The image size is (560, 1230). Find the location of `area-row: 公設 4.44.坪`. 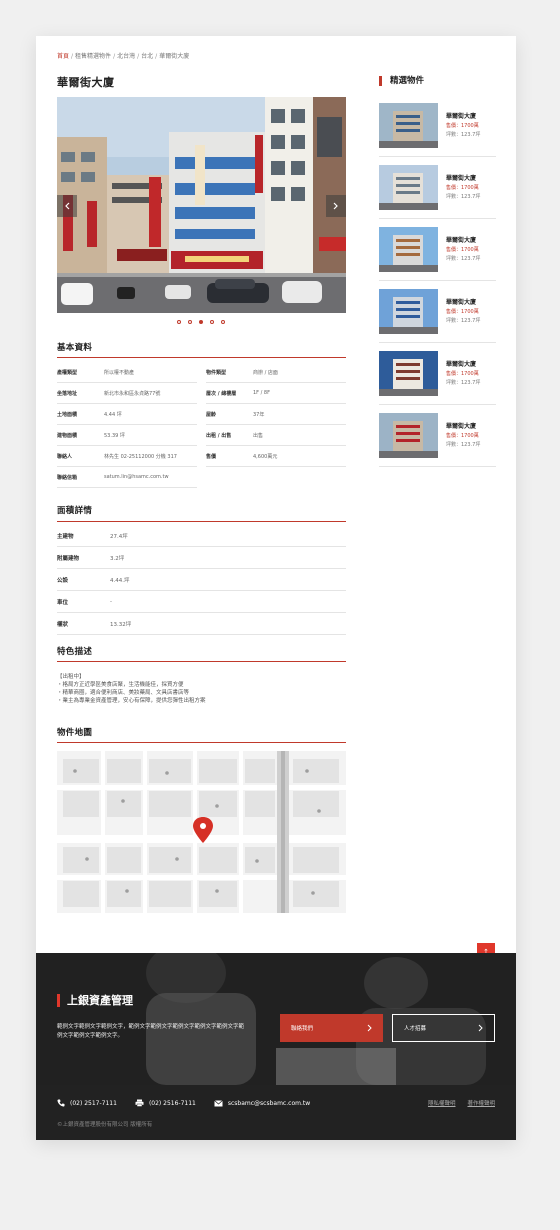

area-row: 公設 4.44.坪 is located at coordinates (201, 580).